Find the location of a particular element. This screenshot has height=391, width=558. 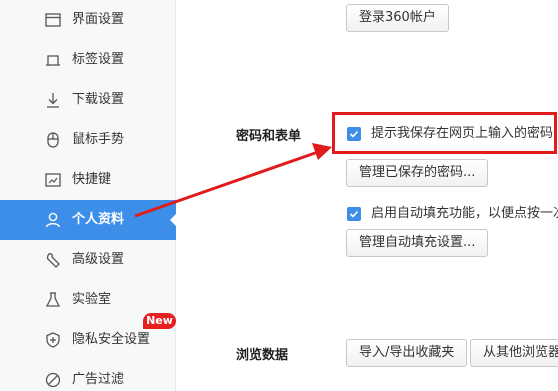

sidebar-item-adblock: 广告过滤 is located at coordinates (88, 375).